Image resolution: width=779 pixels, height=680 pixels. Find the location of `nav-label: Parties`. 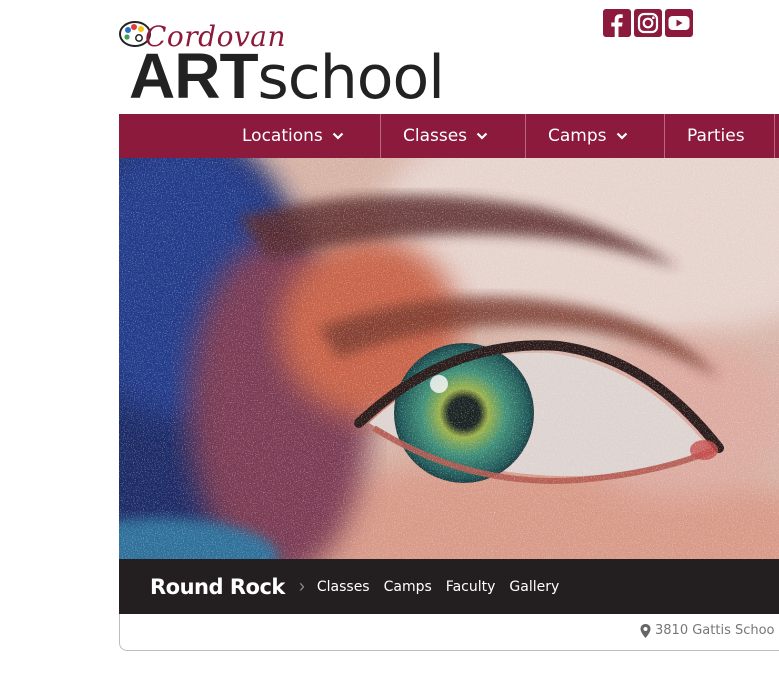

nav-label: Parties is located at coordinates (716, 136).